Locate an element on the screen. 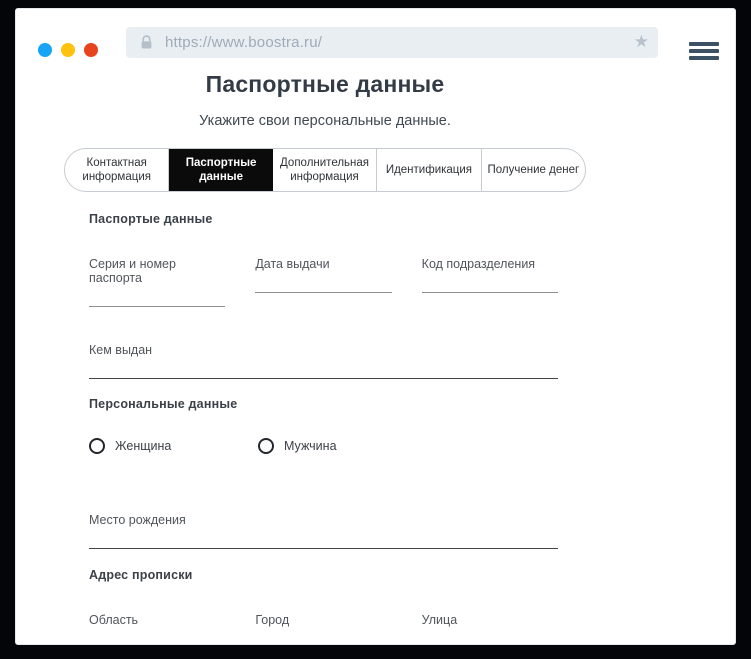 The image size is (751, 659). gender-male-option: Мужчина is located at coordinates (297, 446).